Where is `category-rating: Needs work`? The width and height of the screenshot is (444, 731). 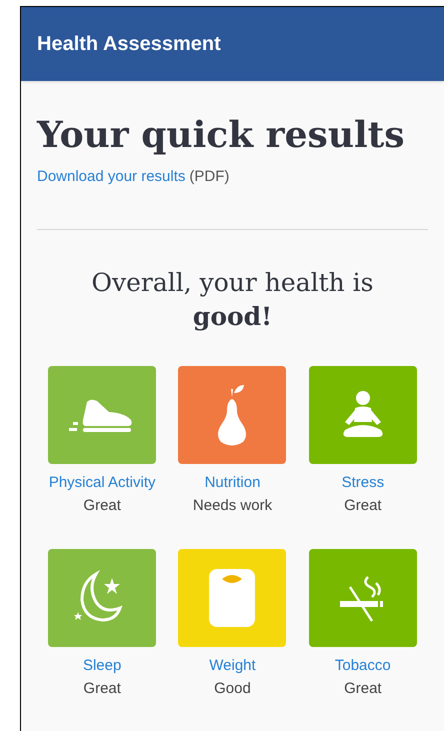
category-rating: Needs work is located at coordinates (232, 506).